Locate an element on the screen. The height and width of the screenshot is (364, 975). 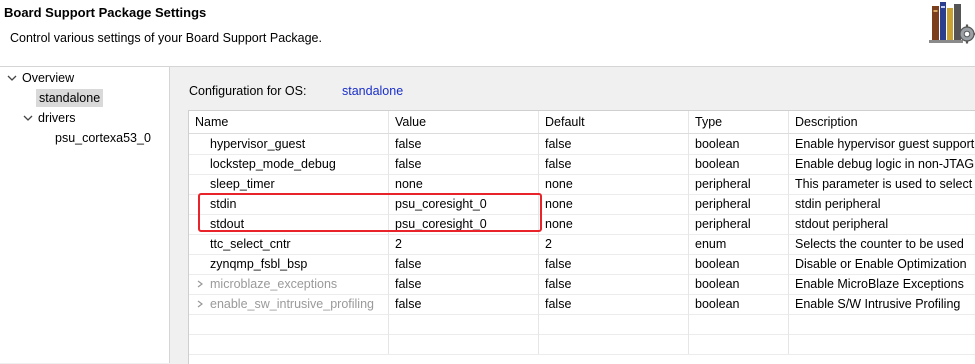
cell-name-expandable: microblaze_exceptions is located at coordinates (289, 284).